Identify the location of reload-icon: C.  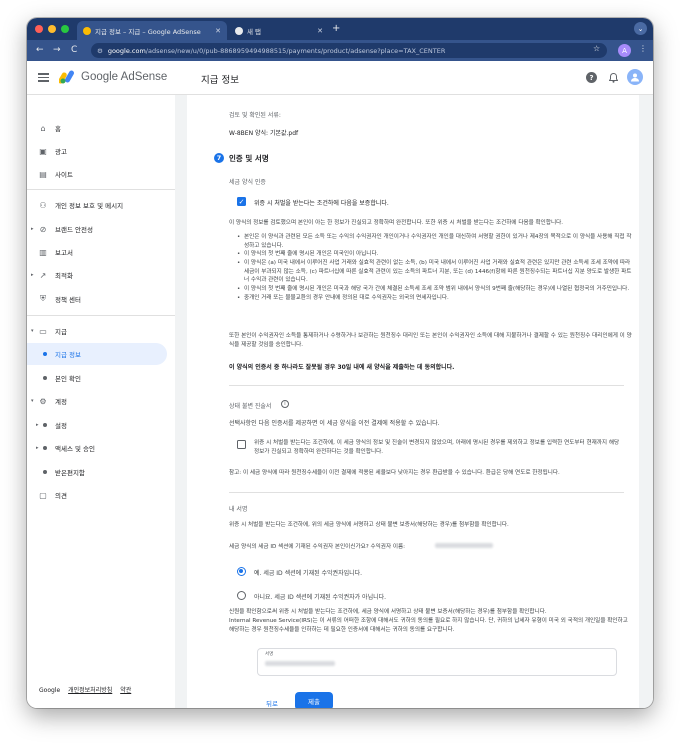
(74, 50).